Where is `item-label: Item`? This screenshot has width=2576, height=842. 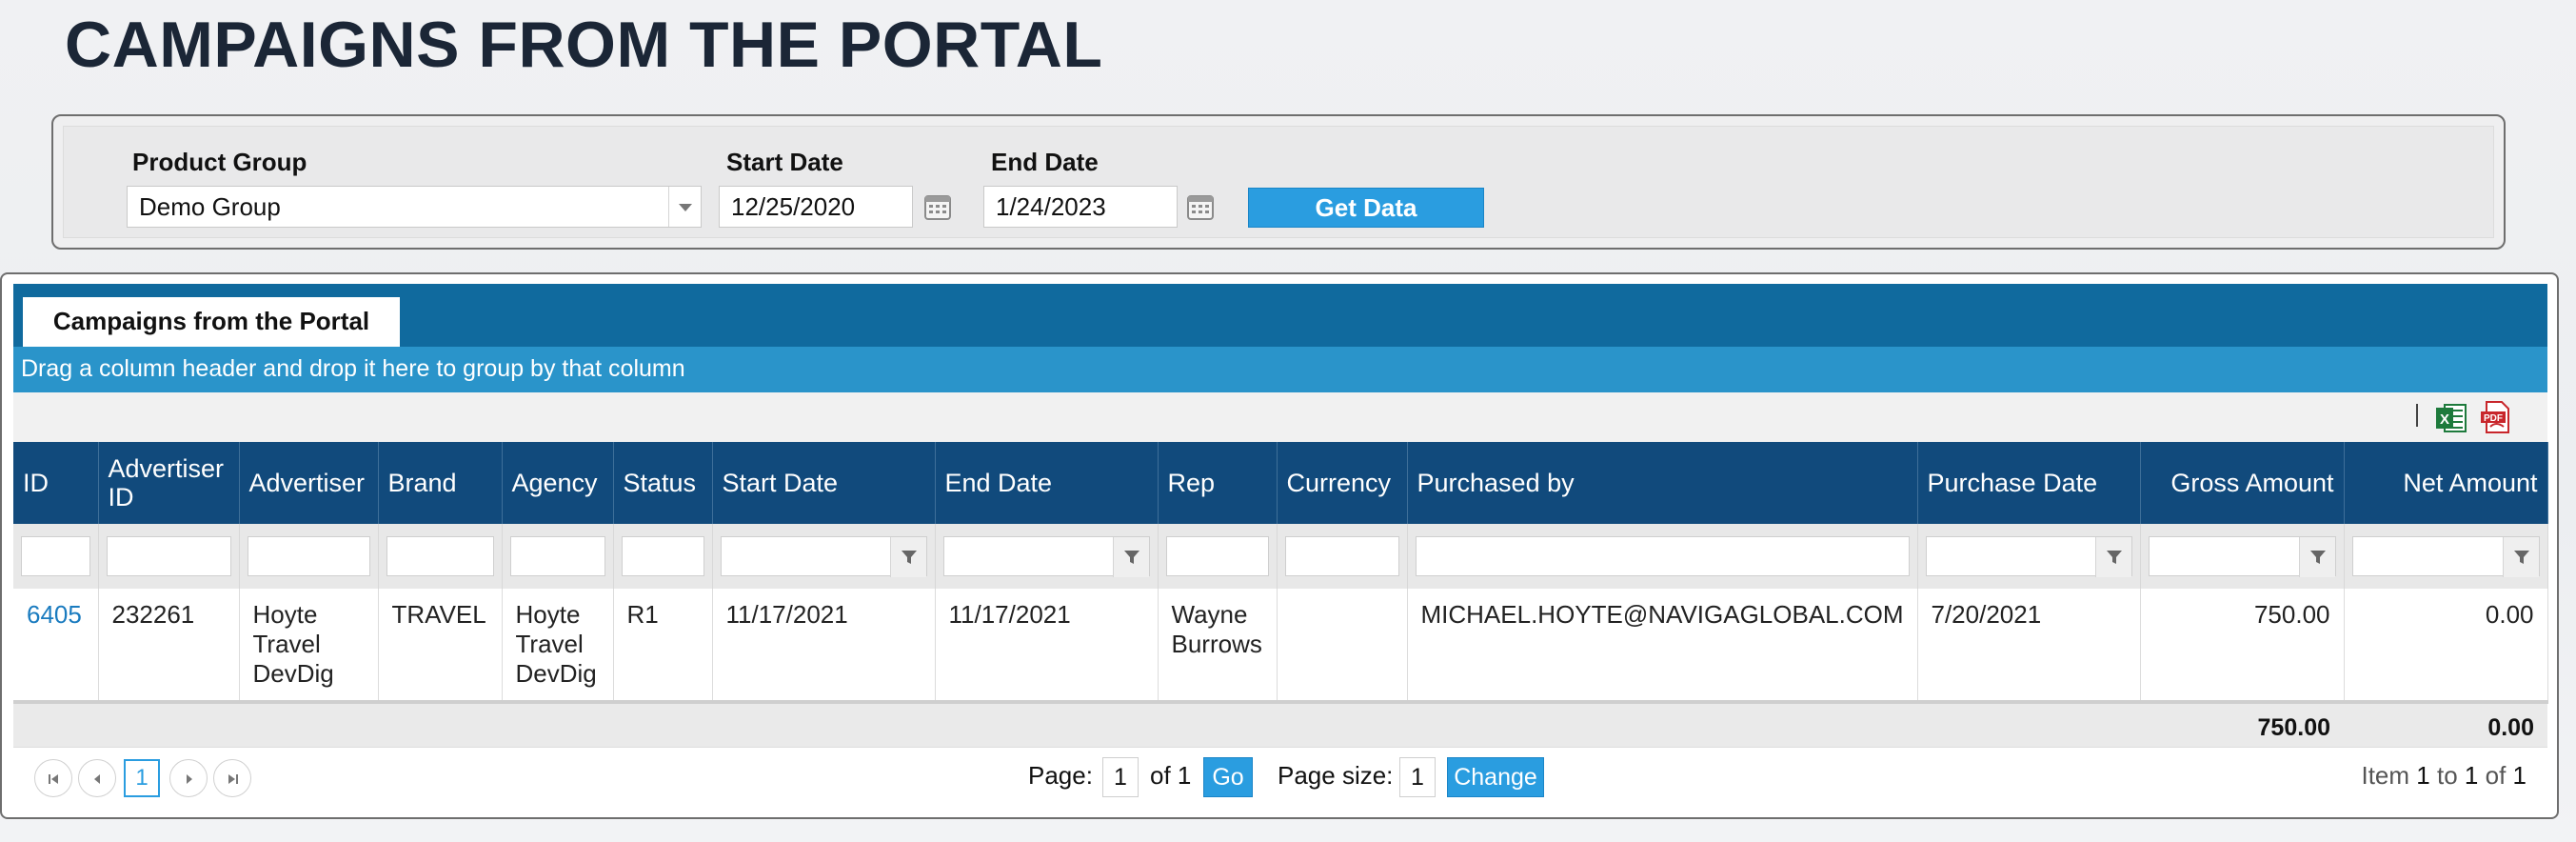 item-label: Item is located at coordinates (2385, 775).